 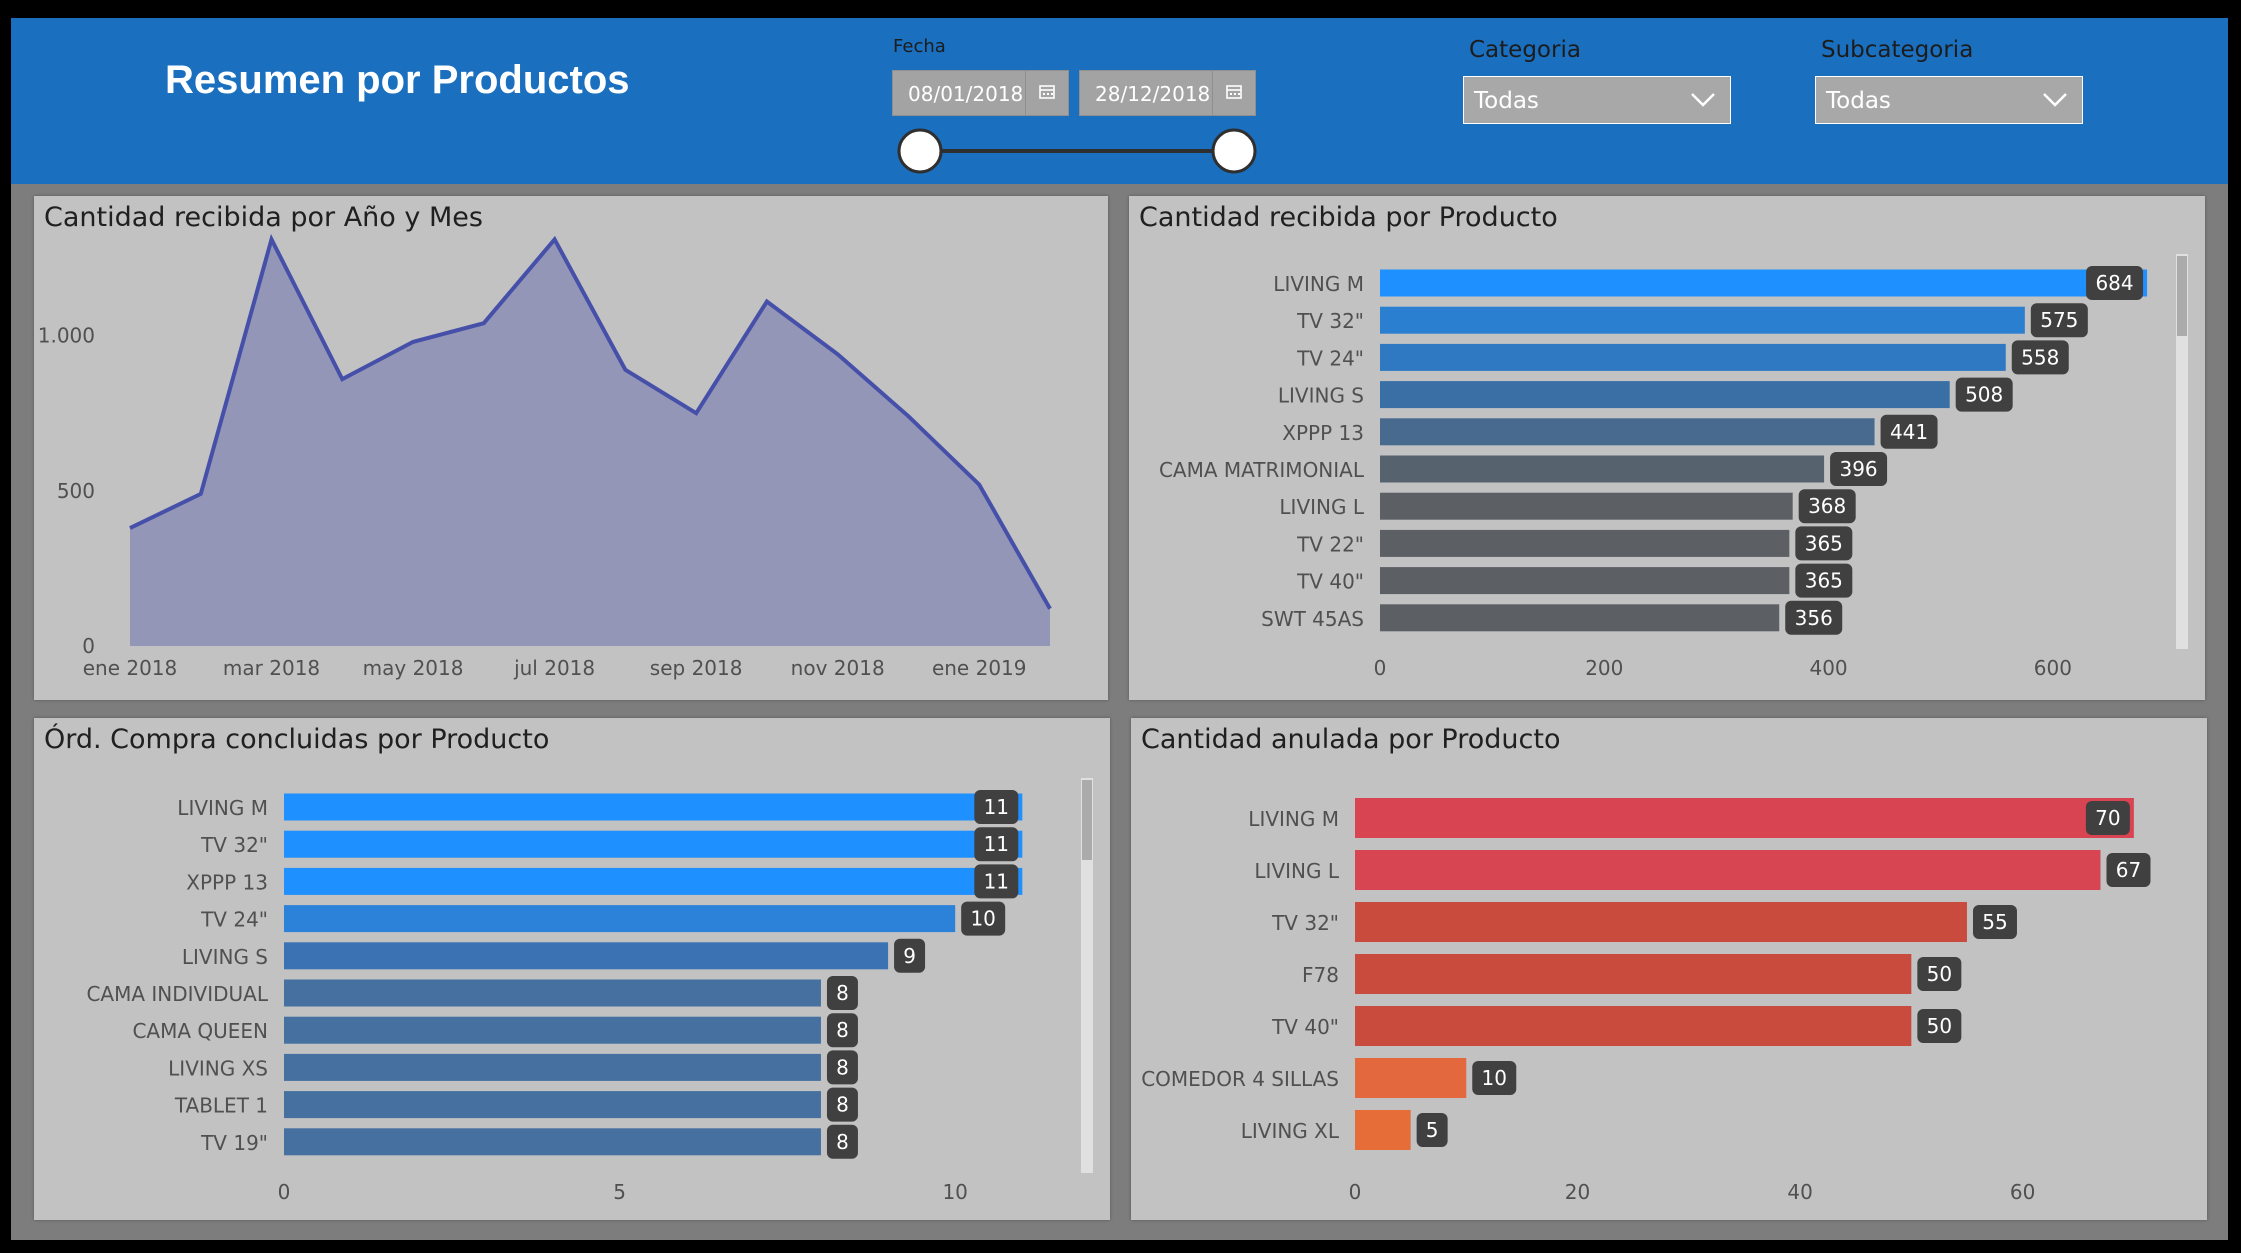 I want to click on x-tick-label: 60, so click(x=2022, y=1192).